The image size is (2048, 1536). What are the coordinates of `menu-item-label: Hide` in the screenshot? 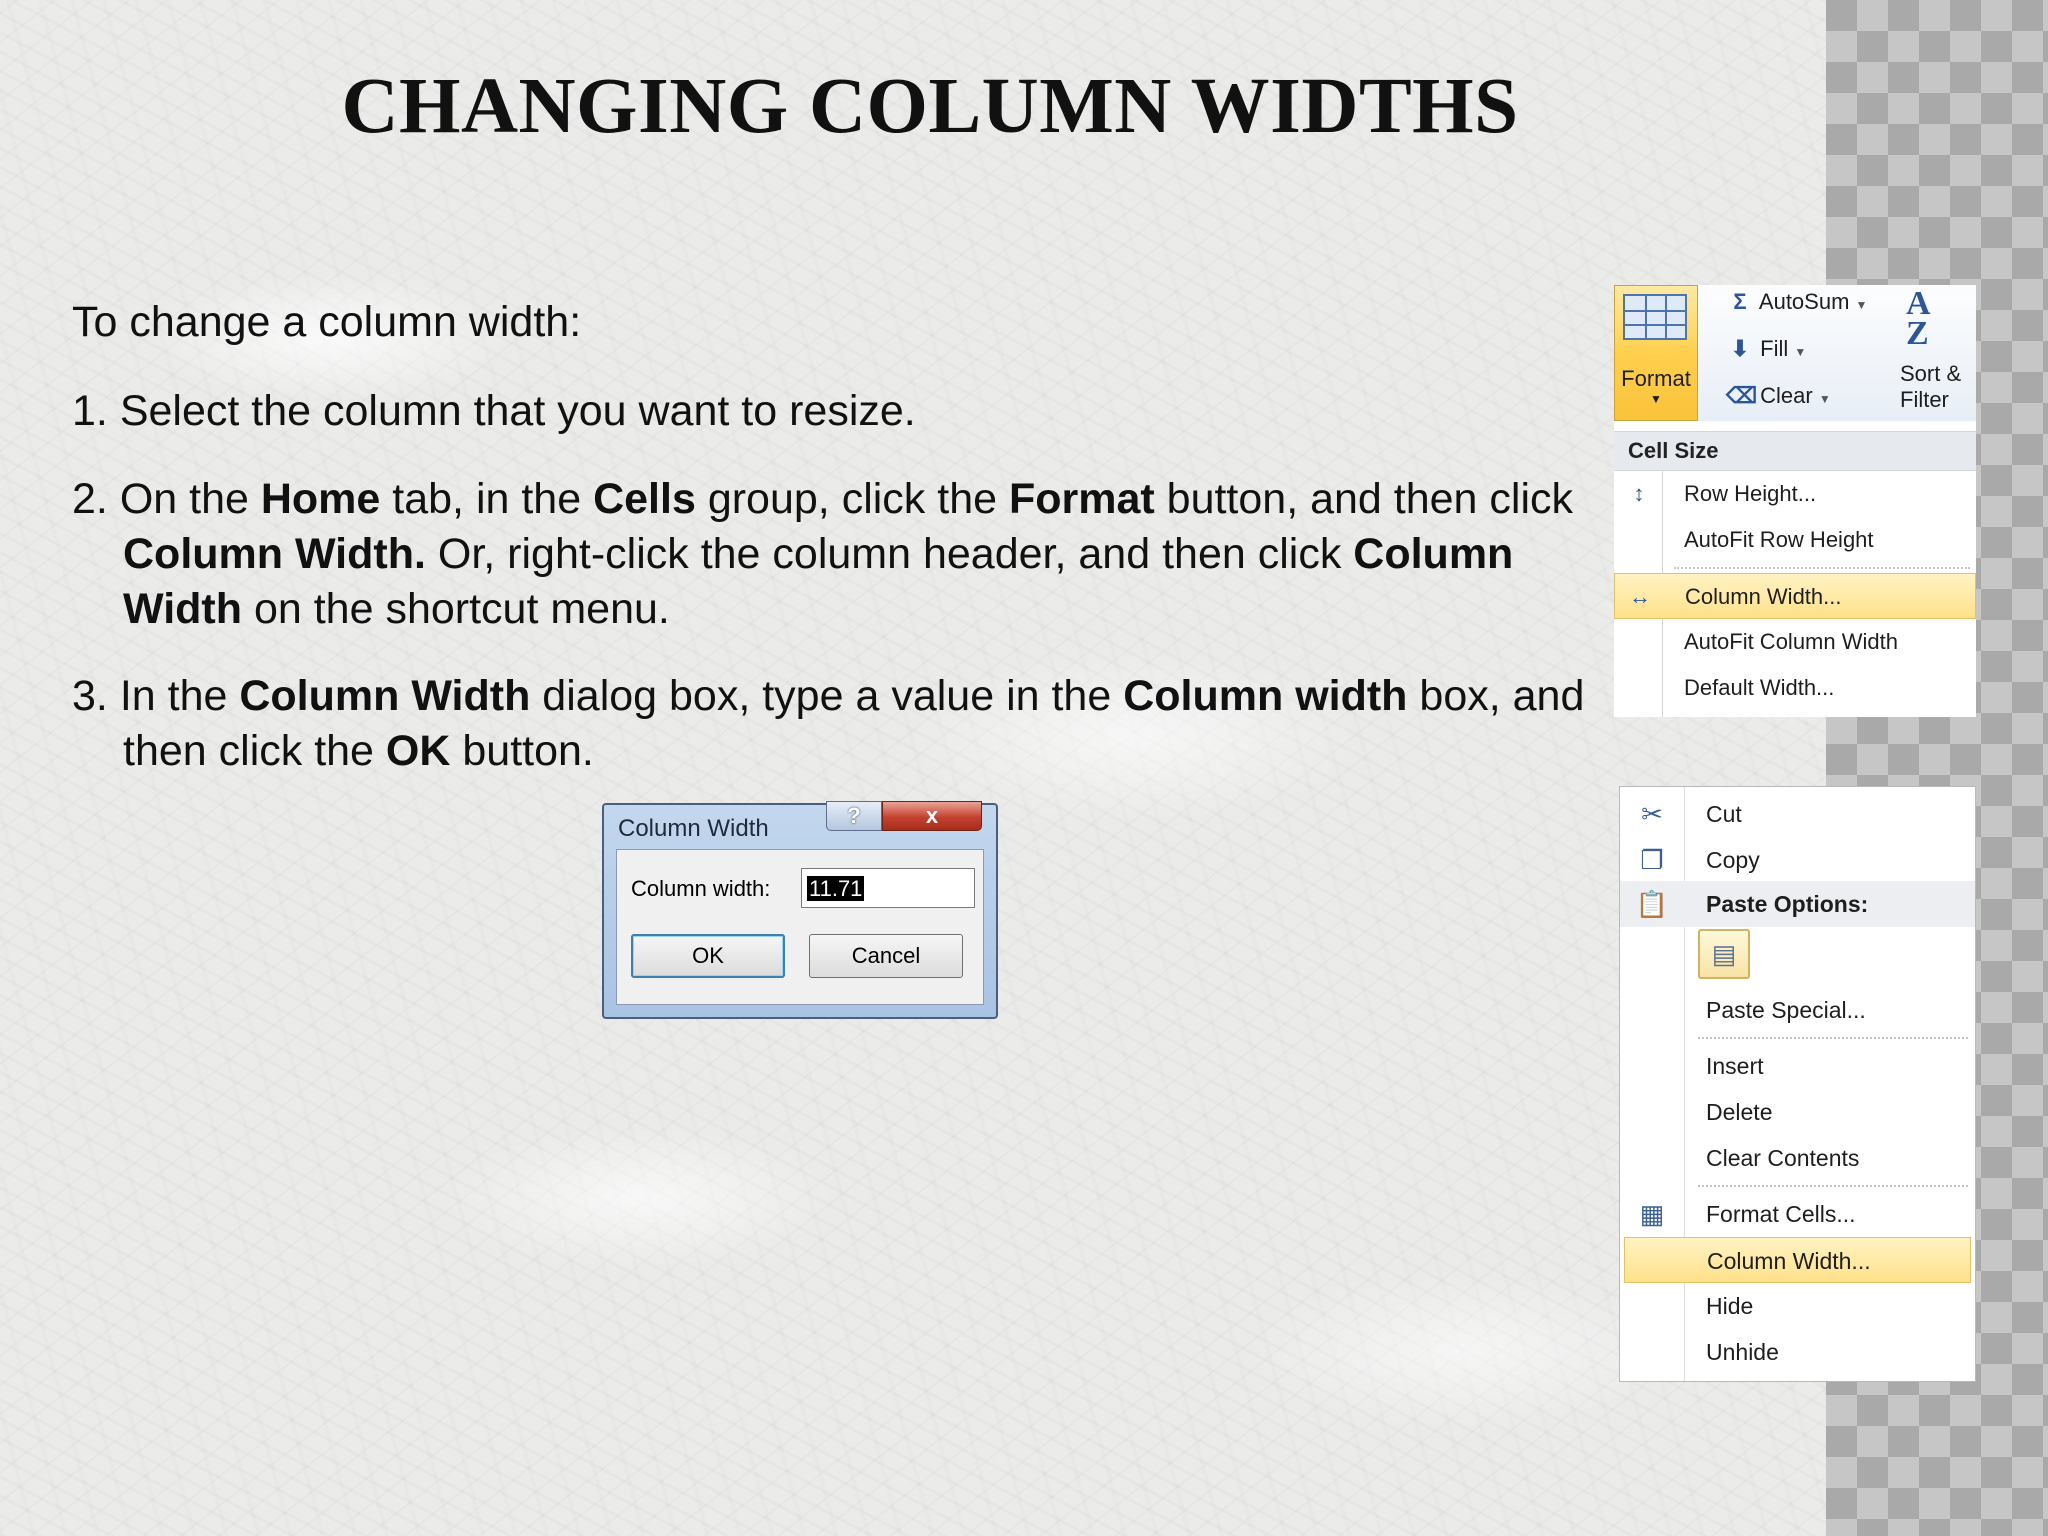 It's located at (1730, 1306).